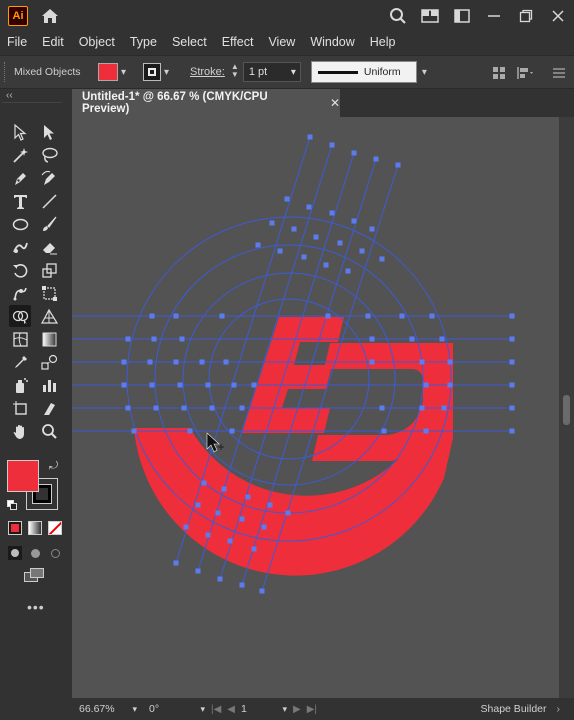 This screenshot has width=574, height=720. I want to click on menu-select: Select, so click(190, 42).